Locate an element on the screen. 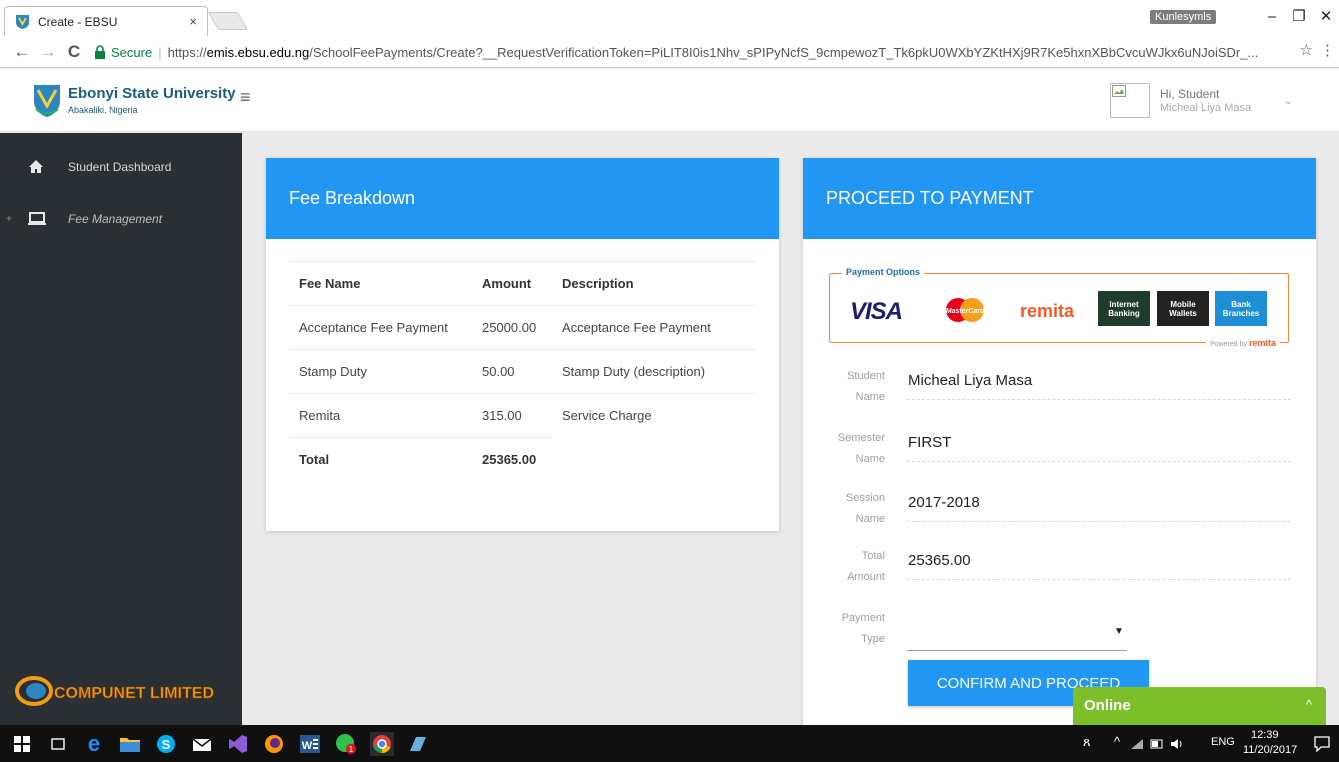  fee-amount: 315.00 is located at coordinates (512, 415).